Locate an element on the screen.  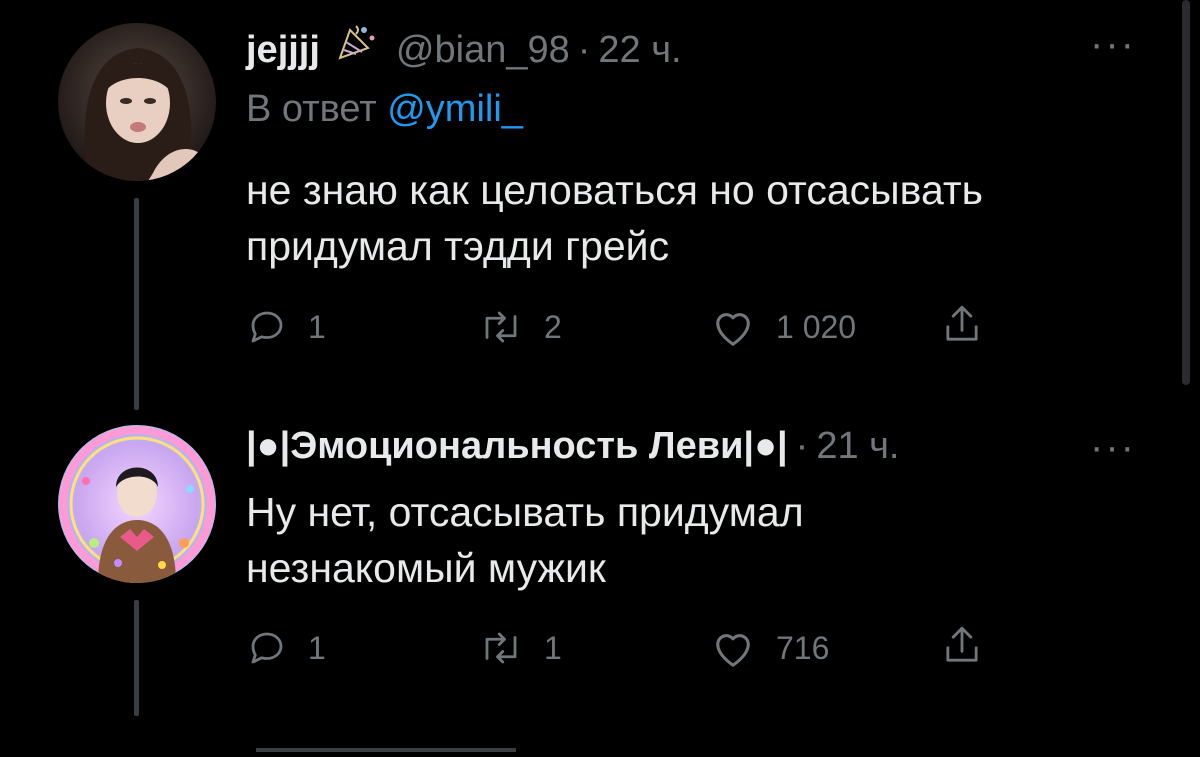
timestamp: 21 ч. is located at coordinates (857, 446).